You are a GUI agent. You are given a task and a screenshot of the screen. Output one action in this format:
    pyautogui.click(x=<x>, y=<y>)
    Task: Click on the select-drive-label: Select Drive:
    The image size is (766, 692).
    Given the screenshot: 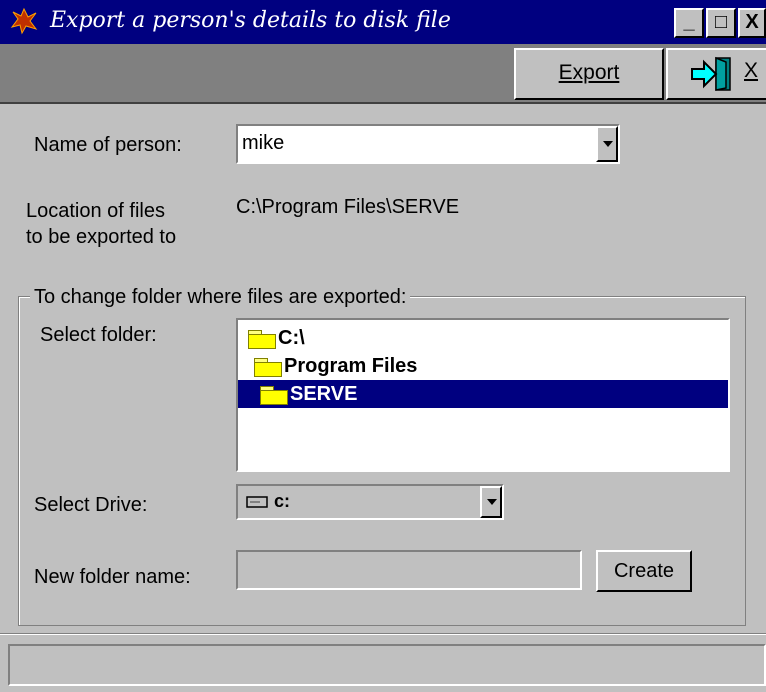 What is the action you would take?
    pyautogui.click(x=91, y=505)
    